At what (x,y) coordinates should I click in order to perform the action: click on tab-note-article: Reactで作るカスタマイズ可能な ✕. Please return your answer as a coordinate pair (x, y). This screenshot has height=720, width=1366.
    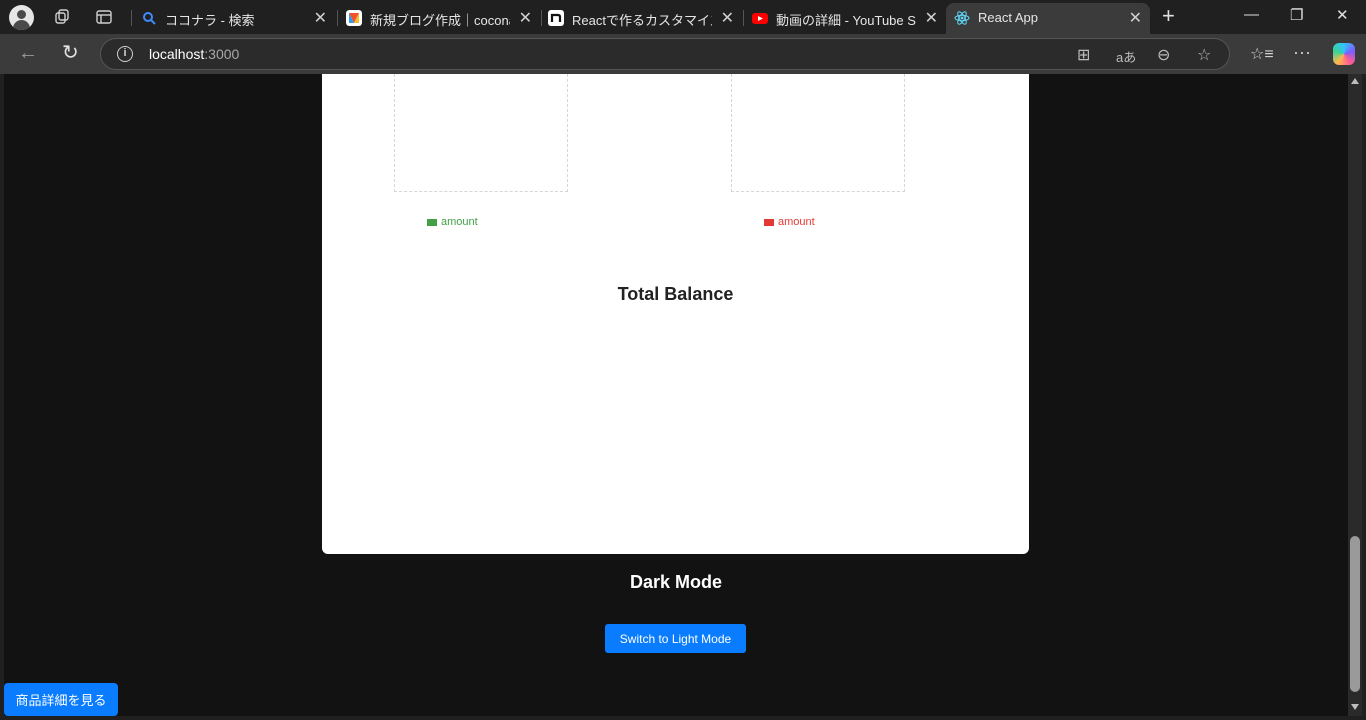
    Looking at the image, I should click on (641, 18).